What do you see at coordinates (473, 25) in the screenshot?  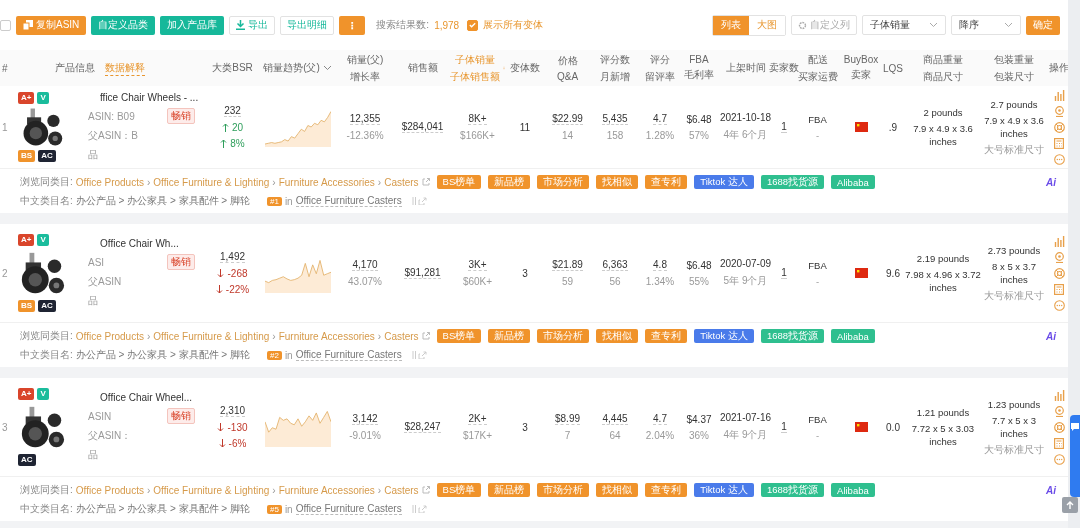 I see `variants-checkbox` at bounding box center [473, 25].